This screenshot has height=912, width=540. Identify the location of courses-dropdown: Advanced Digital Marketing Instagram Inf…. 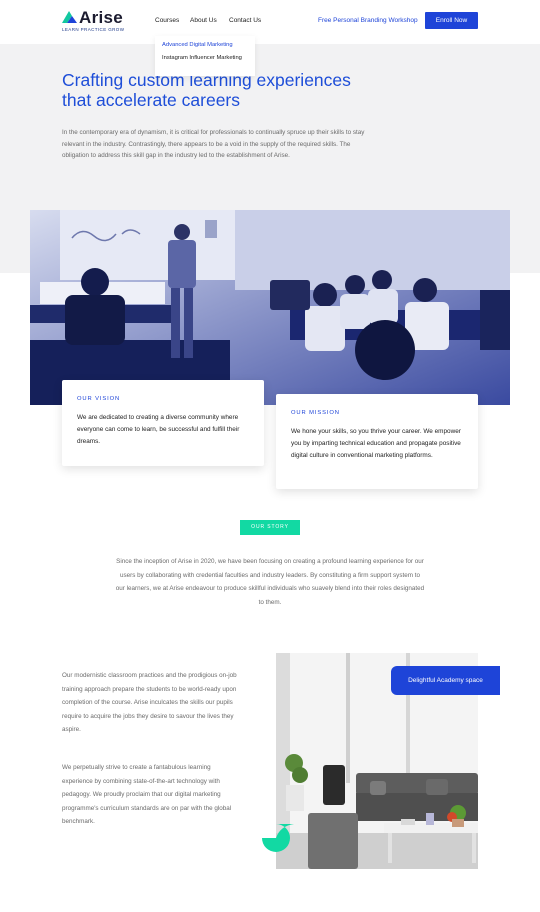
(205, 56).